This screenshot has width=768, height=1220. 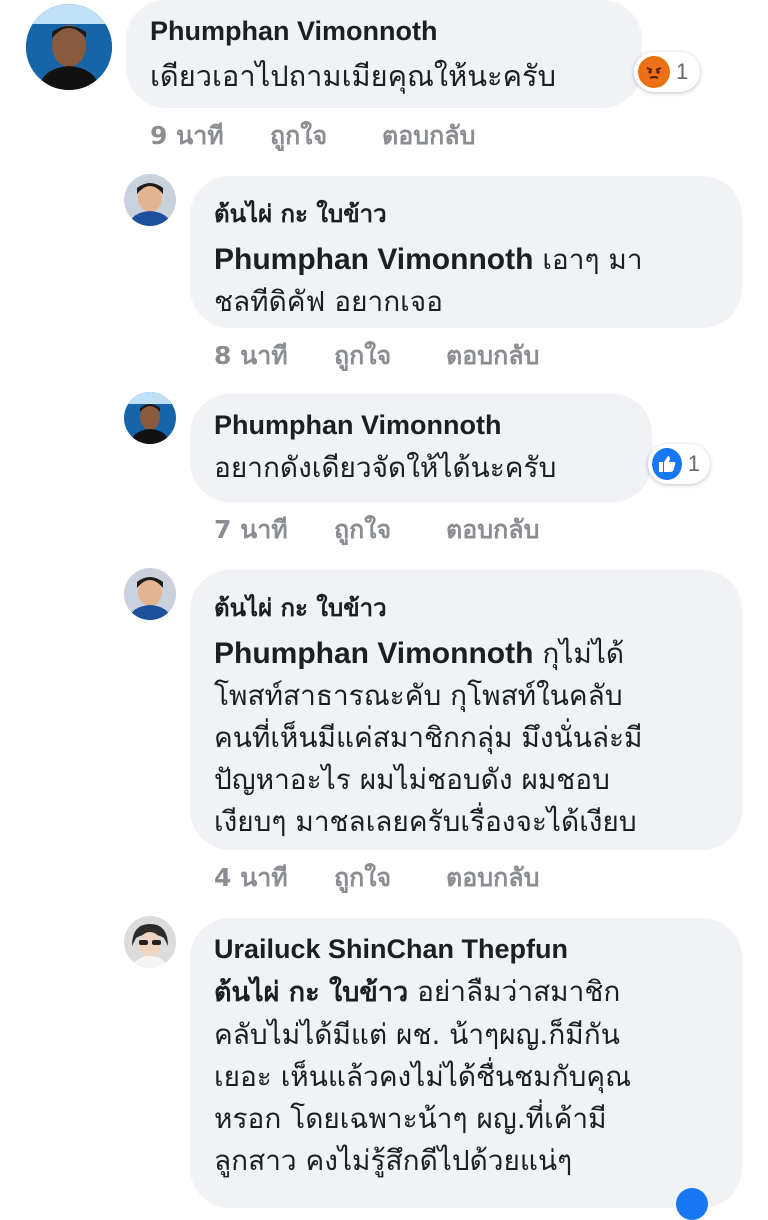 I want to click on comment-text-part: หรอก โดยเฉพาะน้าๆ ผญ.ที่เค้ามี, so click(x=410, y=1118).